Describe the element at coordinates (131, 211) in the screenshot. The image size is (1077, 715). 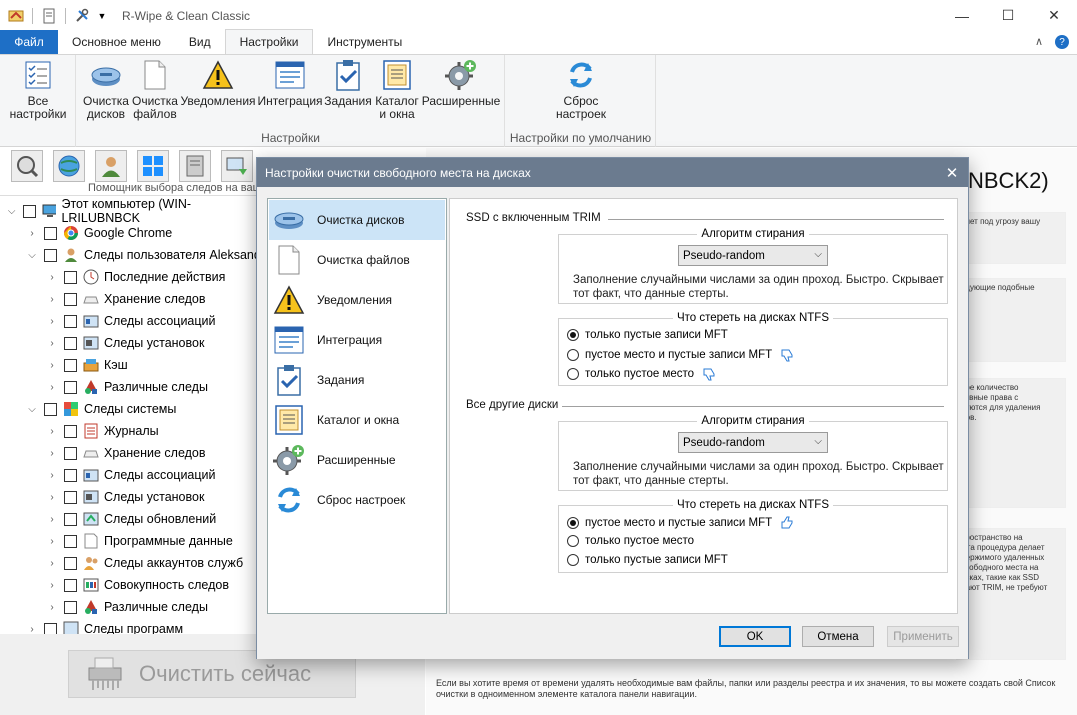
I see `tree-root: ⌵ Этот компьютер (WIN-LRILUBNBCK` at that location.